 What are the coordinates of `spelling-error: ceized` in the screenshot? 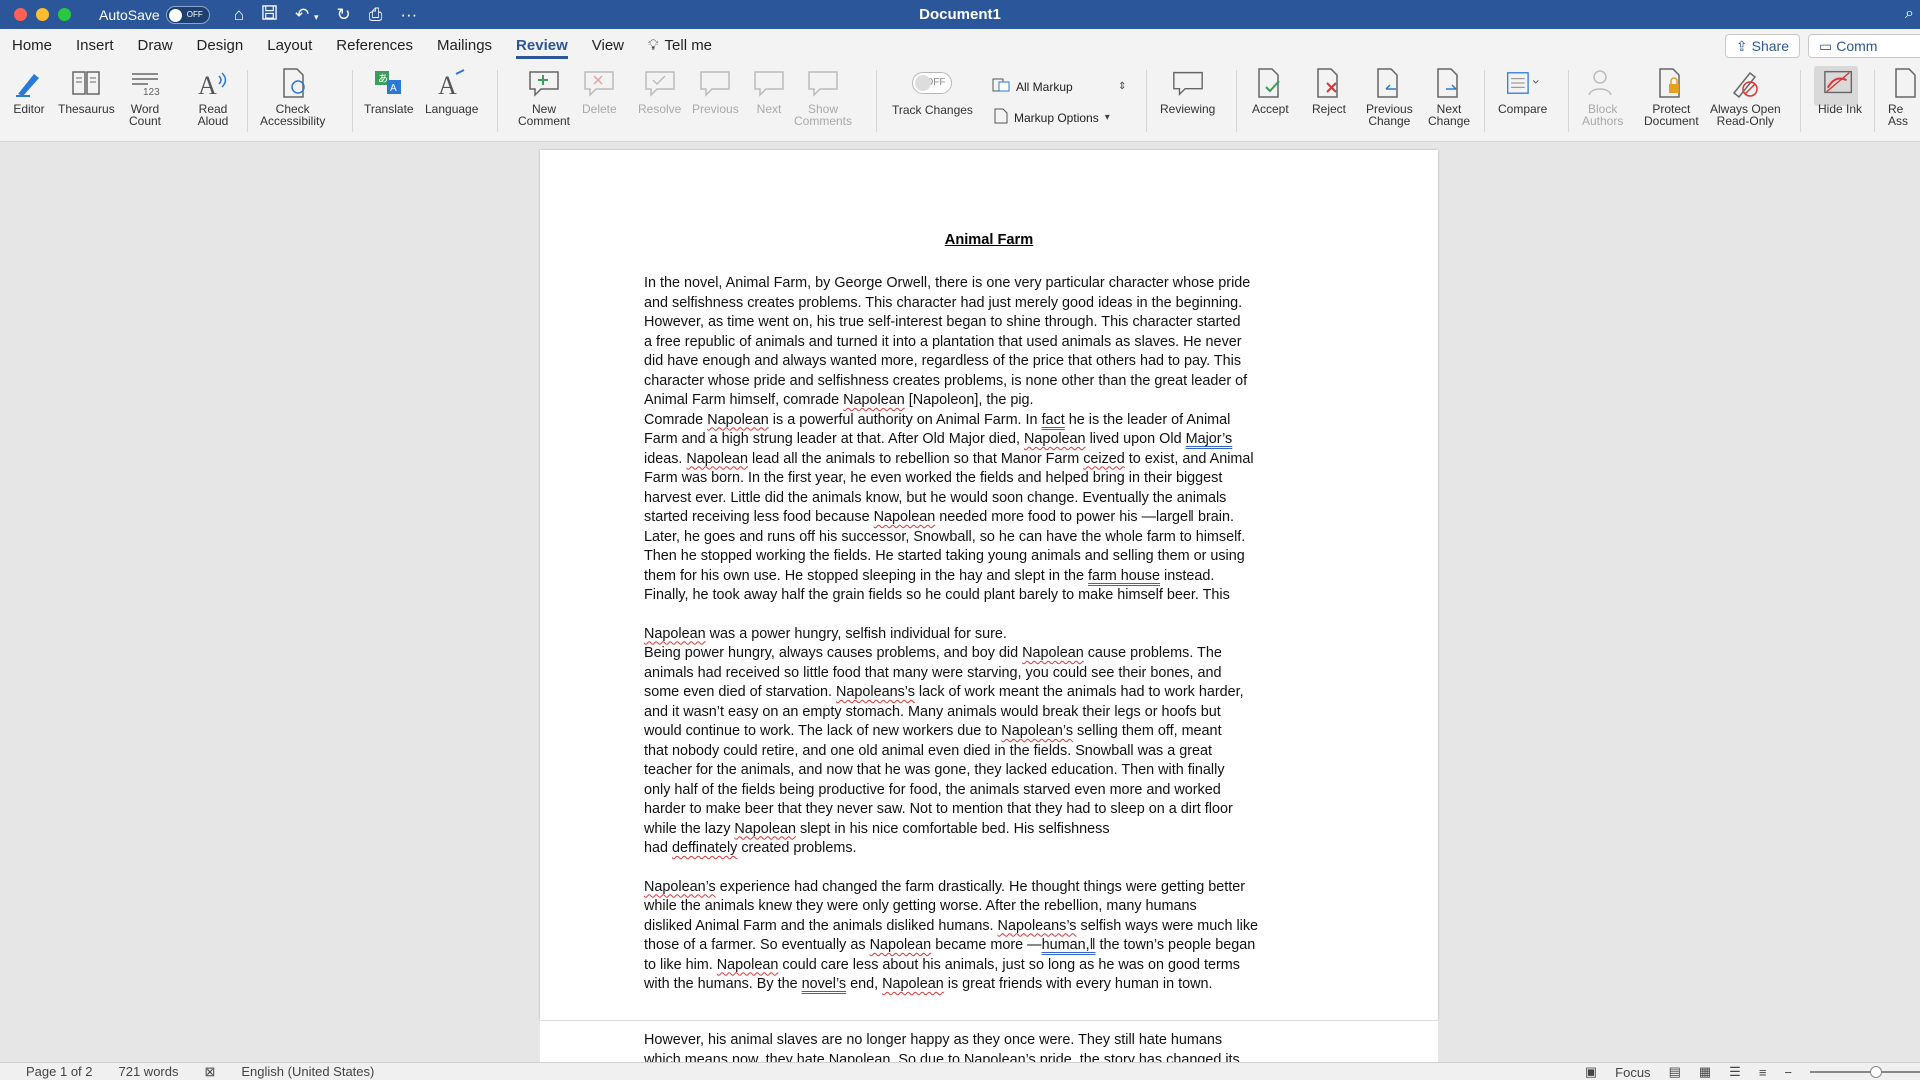 It's located at (1104, 459).